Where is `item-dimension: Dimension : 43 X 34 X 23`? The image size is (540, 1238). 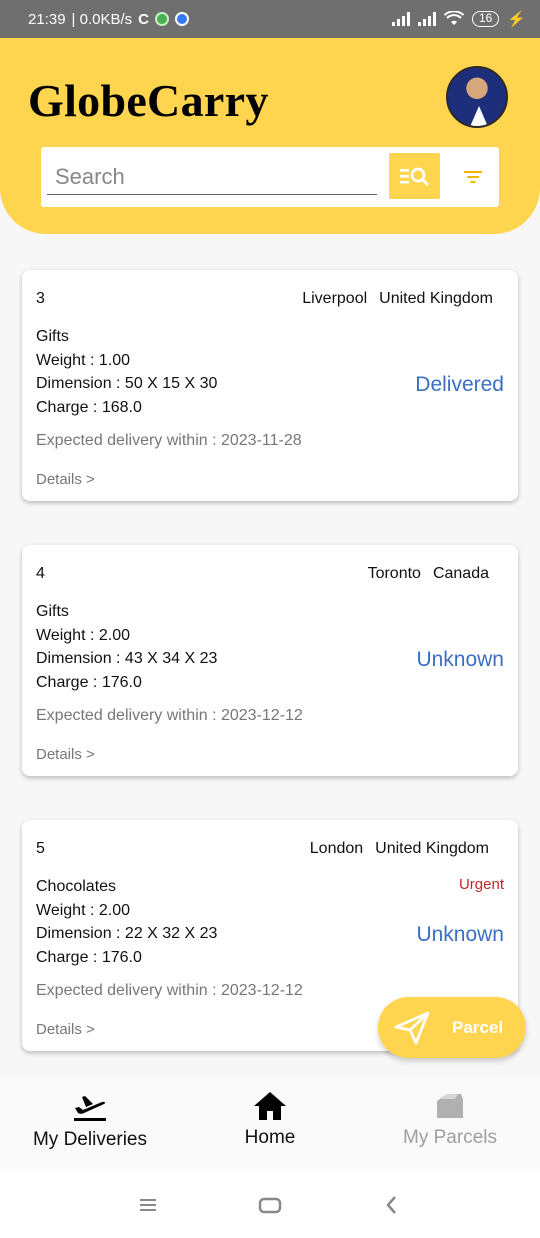 item-dimension: Dimension : 43 X 34 X 23 is located at coordinates (127, 658).